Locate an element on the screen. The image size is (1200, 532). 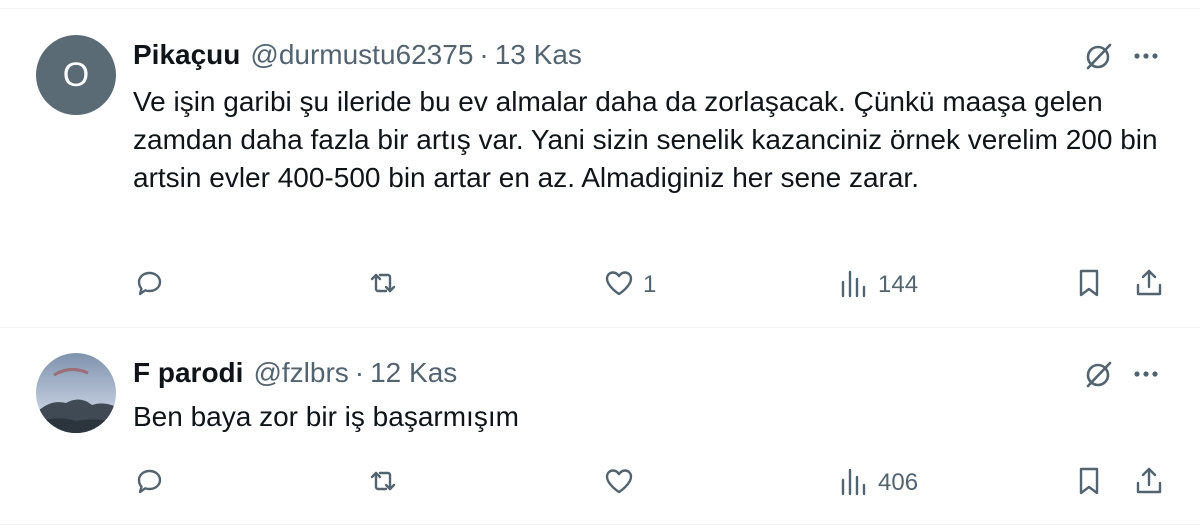
avatar-photo is located at coordinates (76, 393).